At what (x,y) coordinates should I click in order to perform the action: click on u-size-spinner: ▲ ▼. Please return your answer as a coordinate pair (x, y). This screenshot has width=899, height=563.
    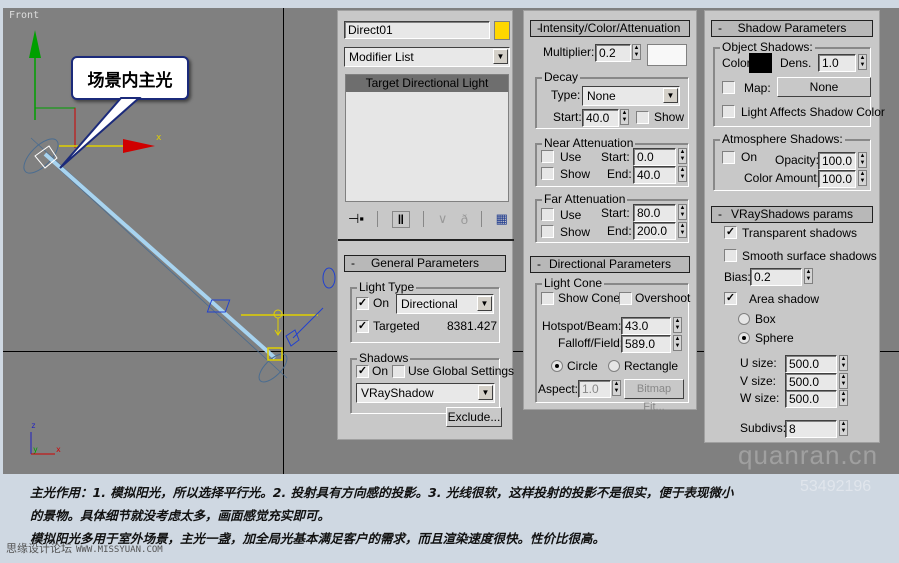
    Looking at the image, I should click on (843, 363).